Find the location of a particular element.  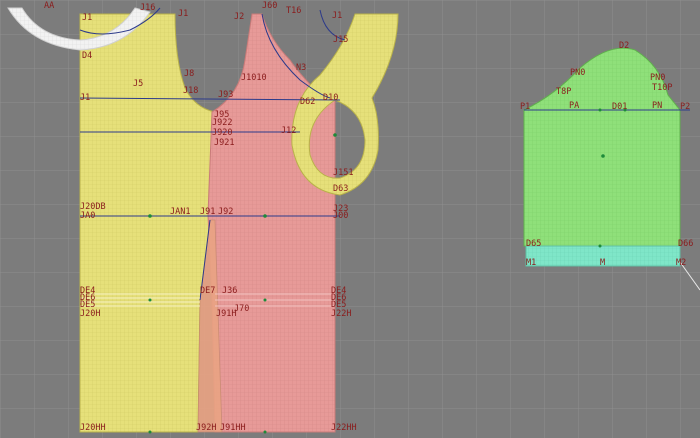

label-j16: J16 is located at coordinates (147, 8).